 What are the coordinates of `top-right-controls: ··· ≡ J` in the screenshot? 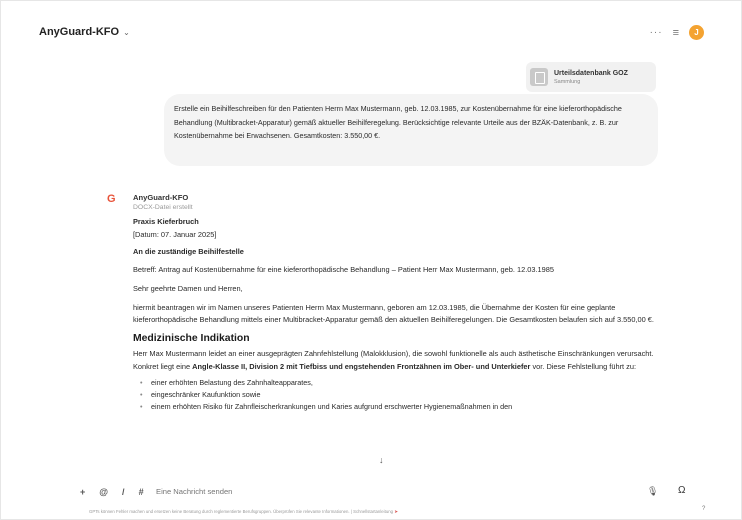 It's located at (677, 32).